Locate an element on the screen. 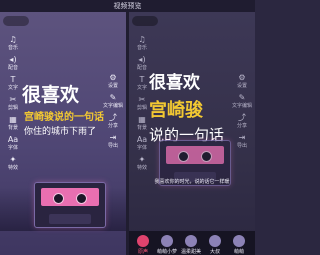  voice-tool: ◂) 配音 is located at coordinates (13, 64).